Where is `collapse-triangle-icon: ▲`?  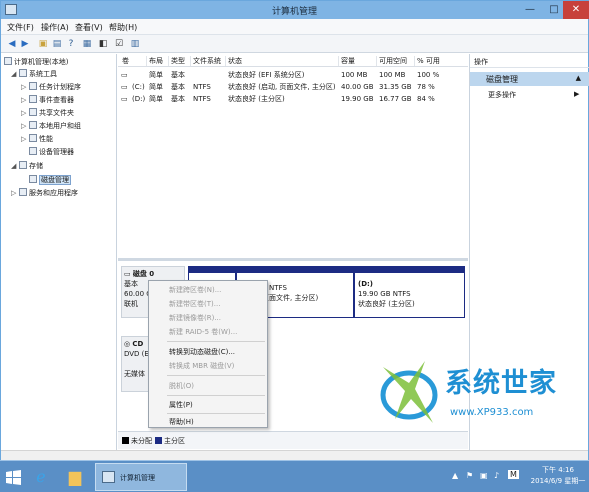 collapse-triangle-icon: ▲ is located at coordinates (578, 78).